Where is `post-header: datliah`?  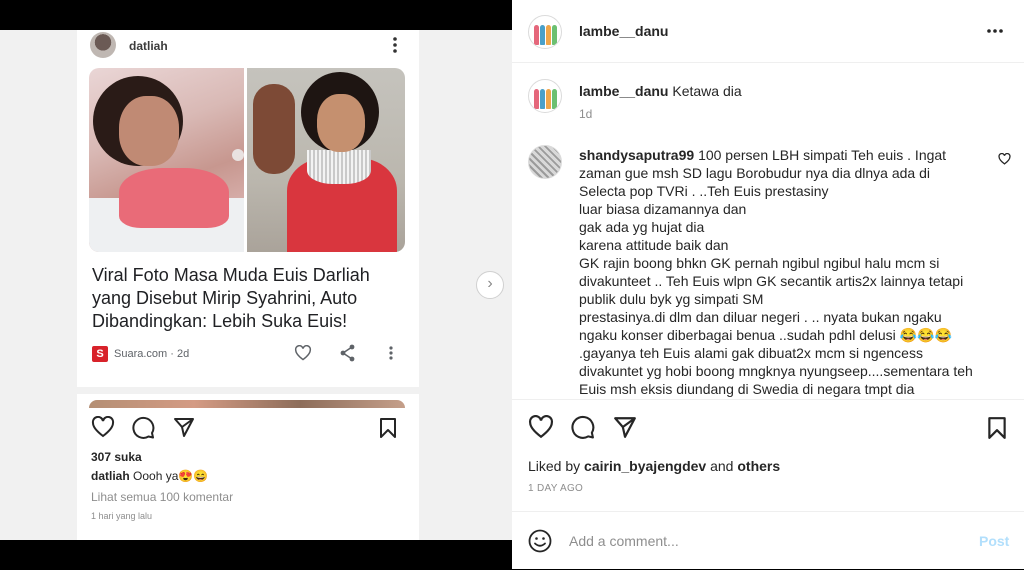 post-header: datliah is located at coordinates (248, 45).